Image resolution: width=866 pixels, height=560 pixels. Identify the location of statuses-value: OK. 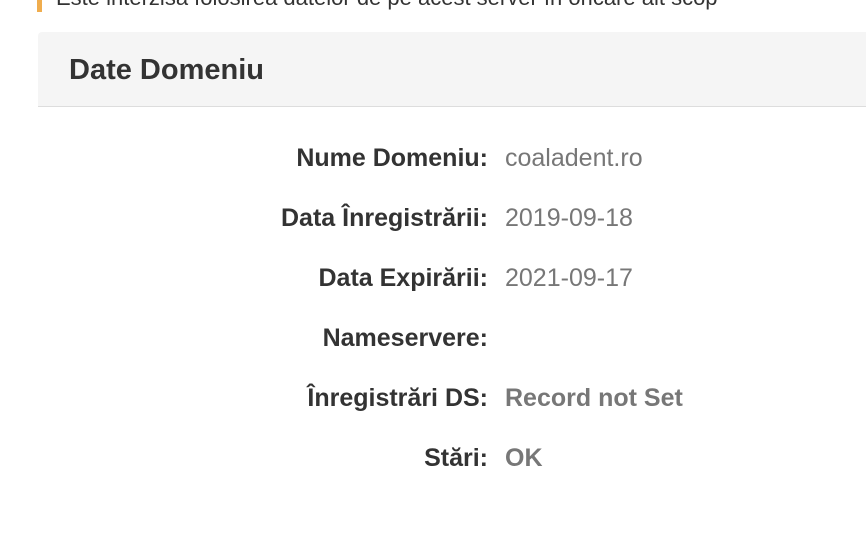
(524, 457).